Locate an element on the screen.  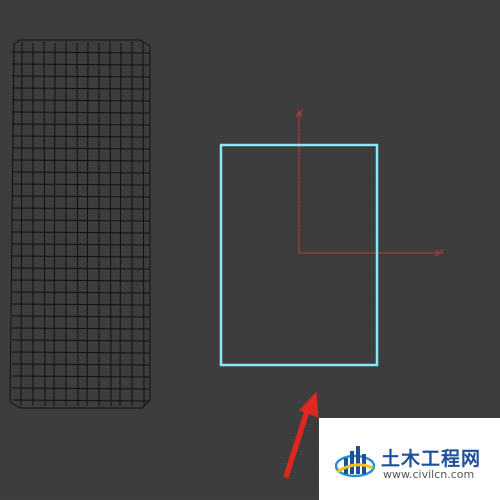
transform-gizmo is located at coordinates (368, 184).